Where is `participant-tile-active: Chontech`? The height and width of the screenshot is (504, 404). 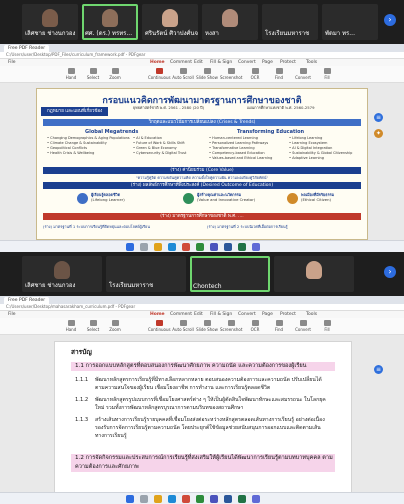 participant-tile-active: Chontech is located at coordinates (230, 274).